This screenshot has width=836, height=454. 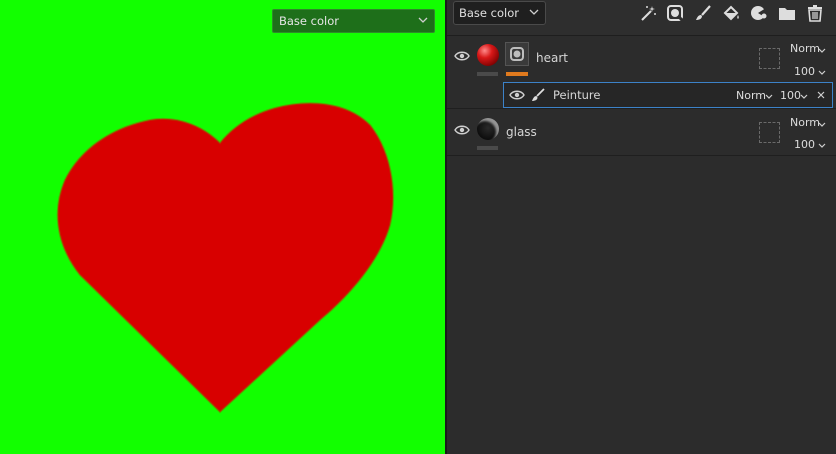 What do you see at coordinates (517, 74) in the screenshot?
I see `mask-selected-indicator` at bounding box center [517, 74].